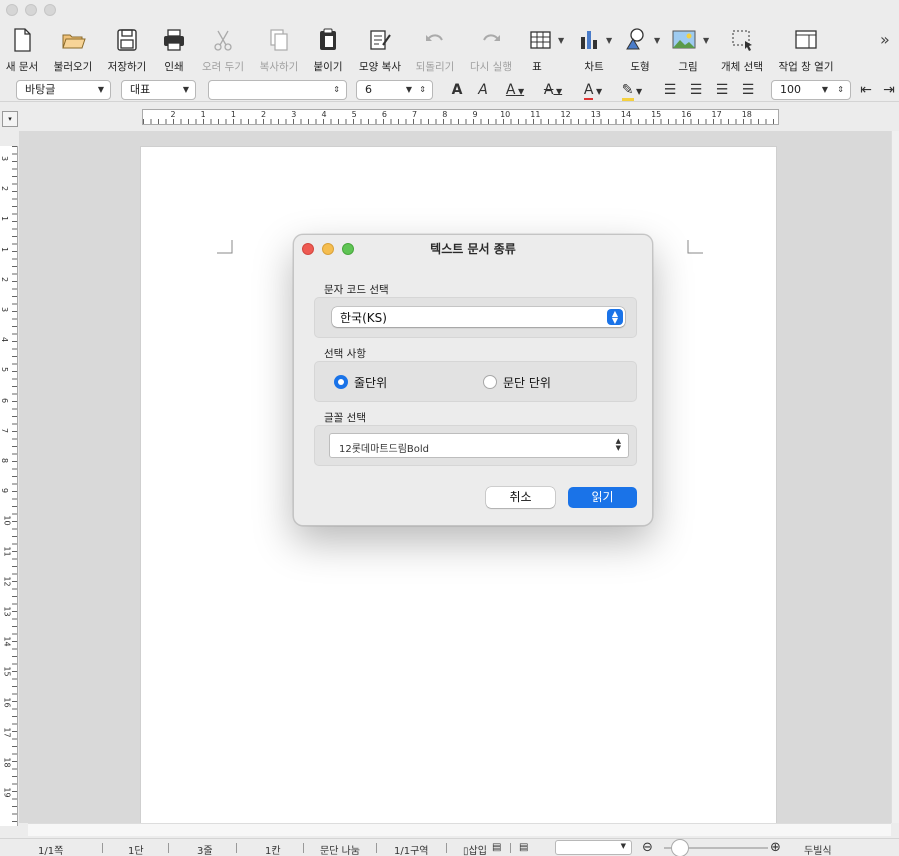 The height and width of the screenshot is (856, 899). What do you see at coordinates (225, 247) in the screenshot?
I see `crop-mark` at bounding box center [225, 247].